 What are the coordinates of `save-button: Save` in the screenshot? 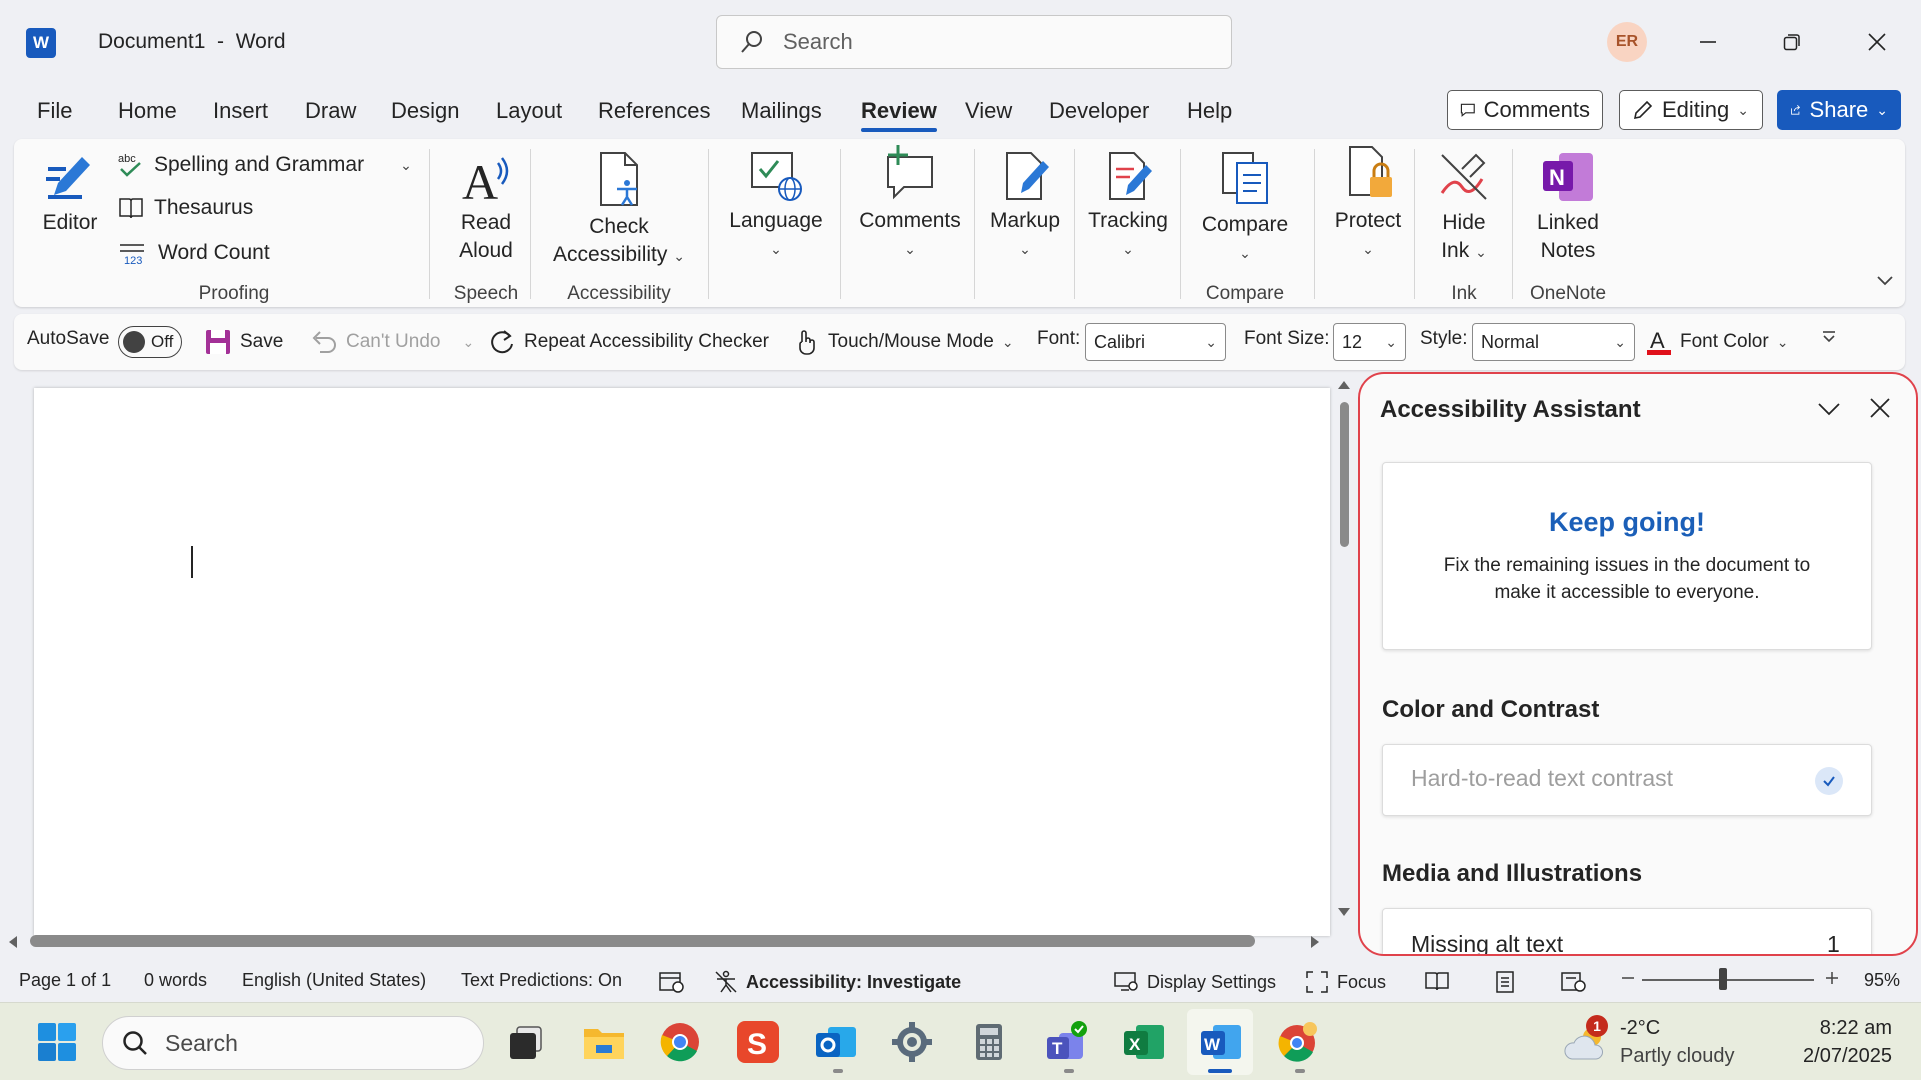 It's located at (243, 342).